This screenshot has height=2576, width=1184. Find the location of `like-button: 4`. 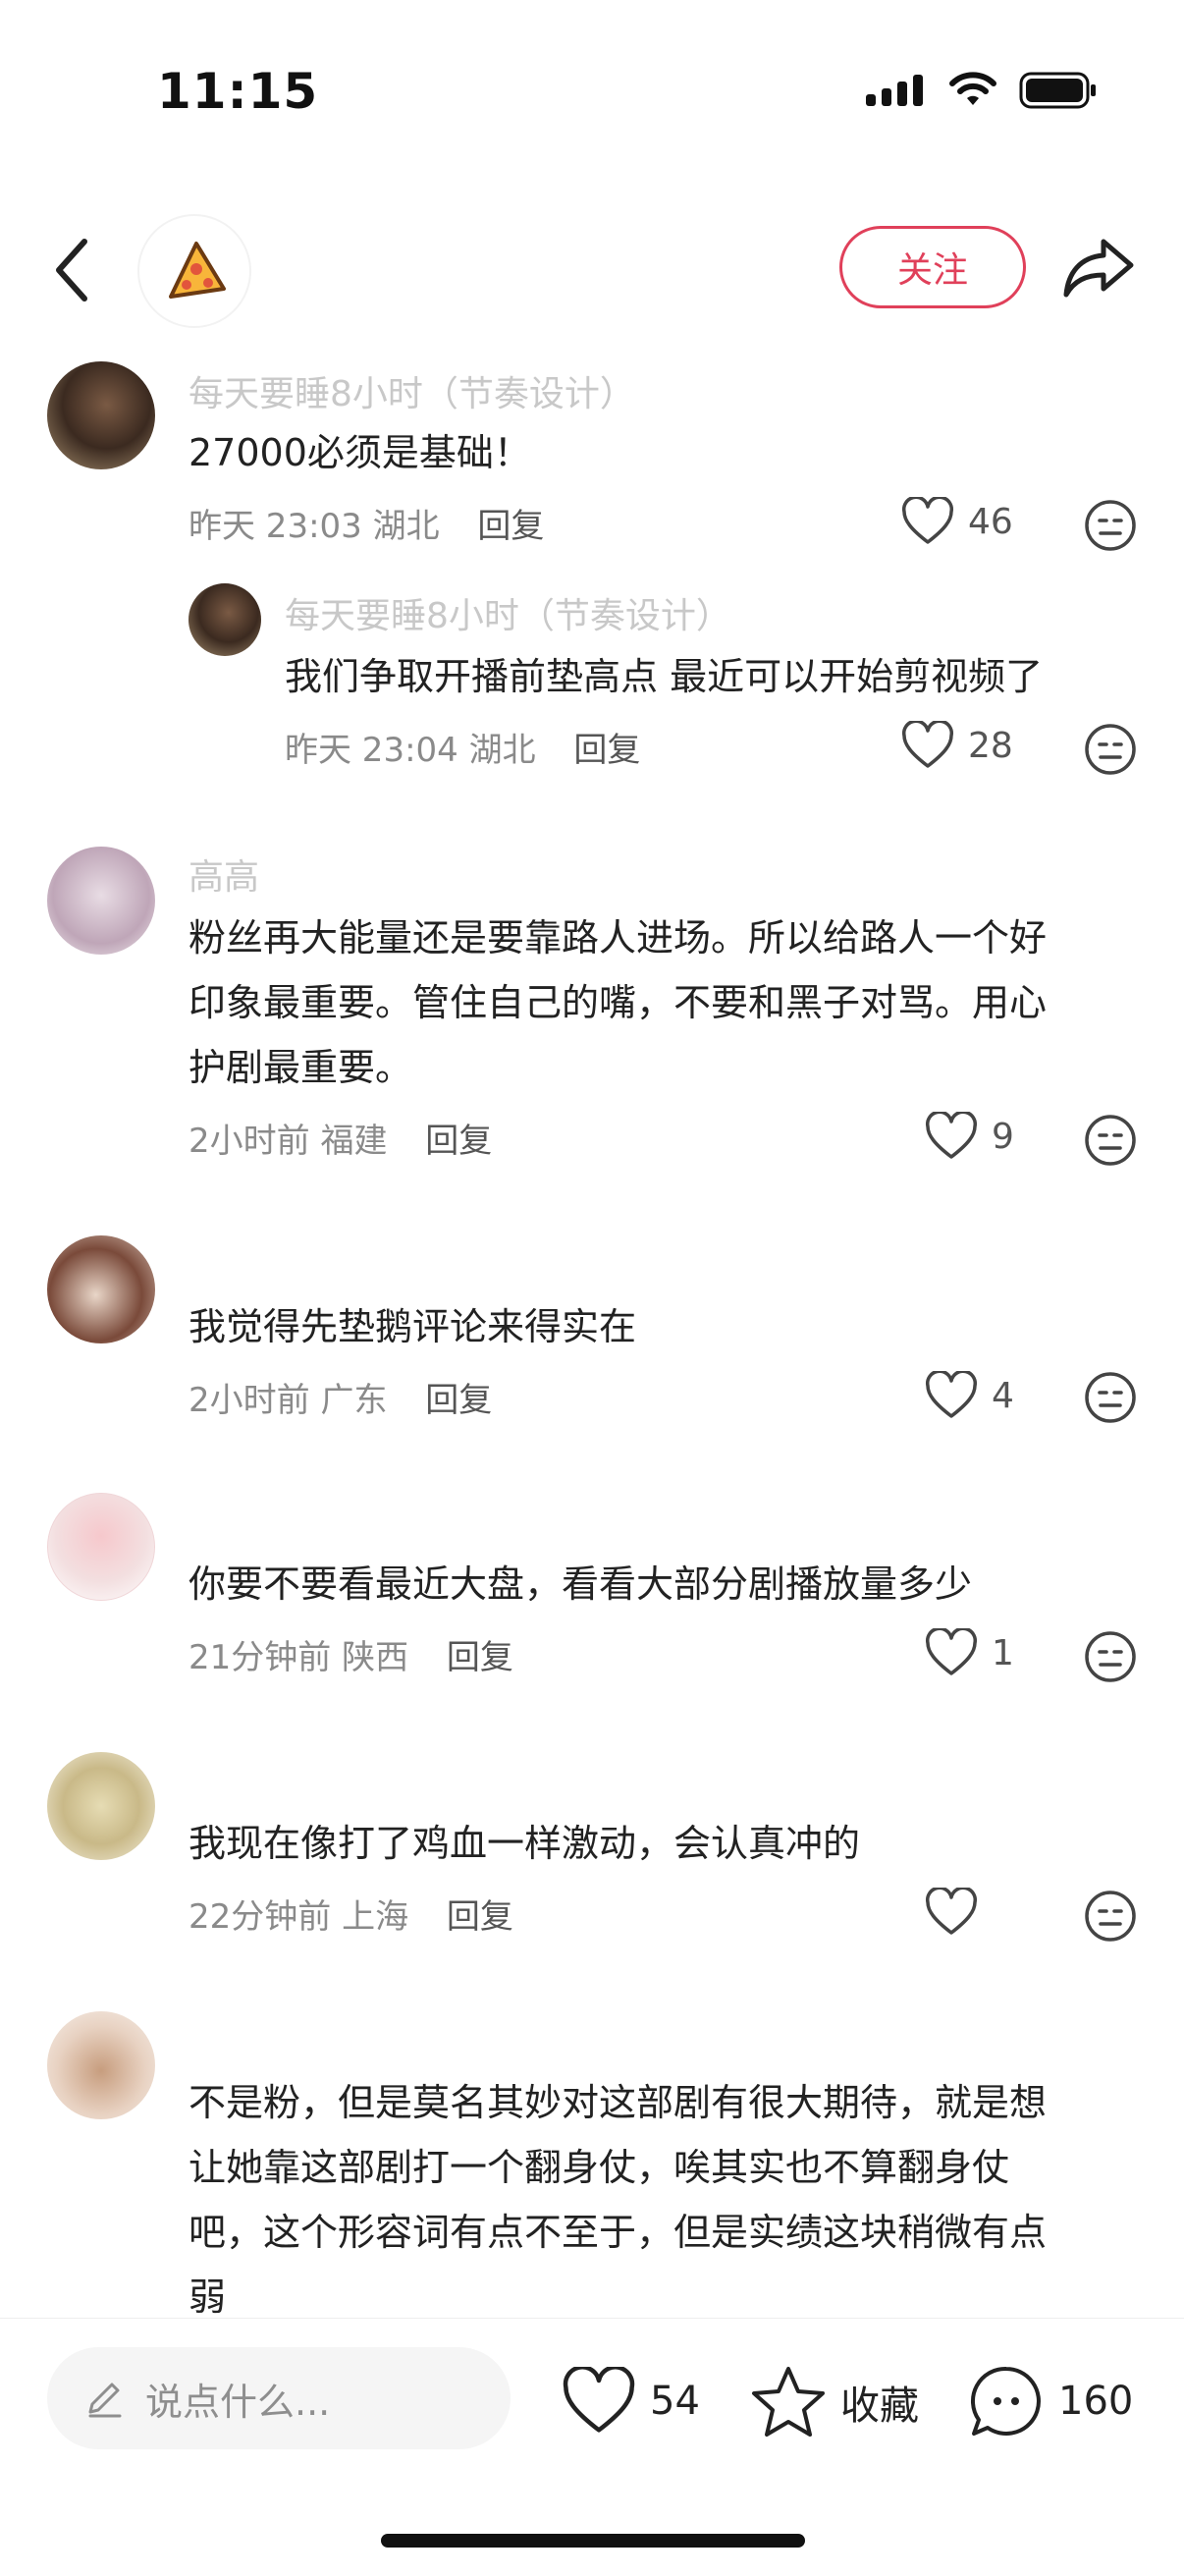

like-button: 4 is located at coordinates (969, 1395).